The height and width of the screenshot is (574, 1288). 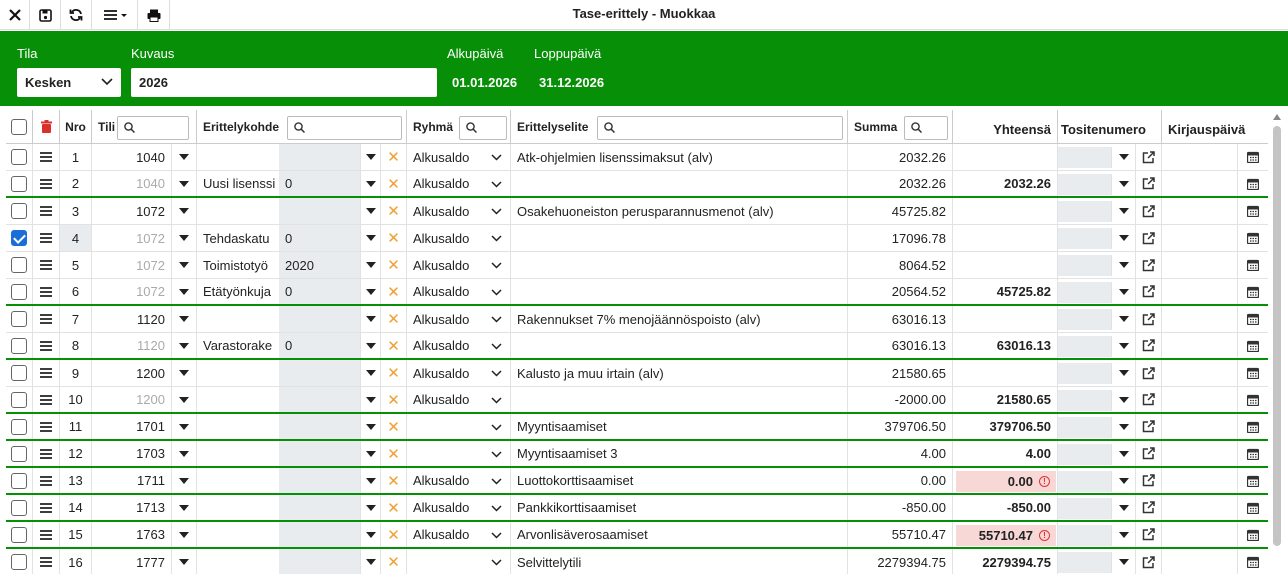 What do you see at coordinates (132, 157) in the screenshot?
I see `tili-input: 1040` at bounding box center [132, 157].